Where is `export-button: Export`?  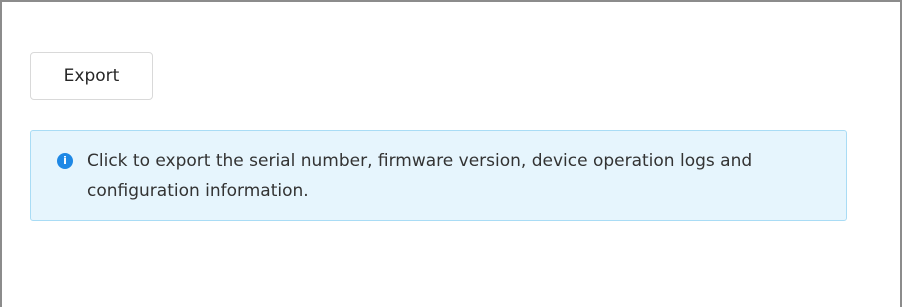 export-button: Export is located at coordinates (91, 76).